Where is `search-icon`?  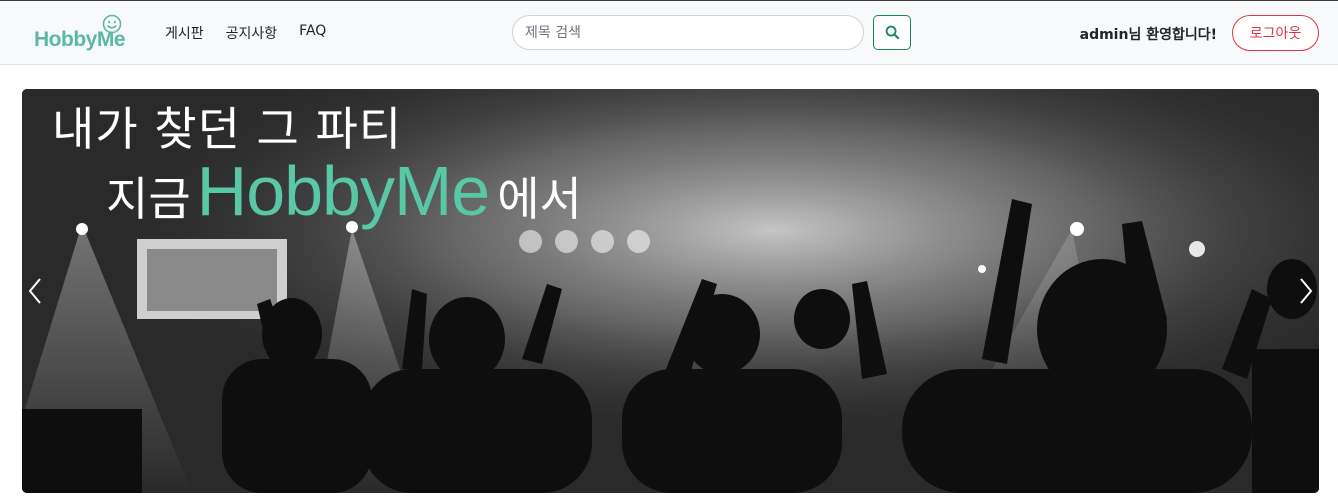 search-icon is located at coordinates (892, 32).